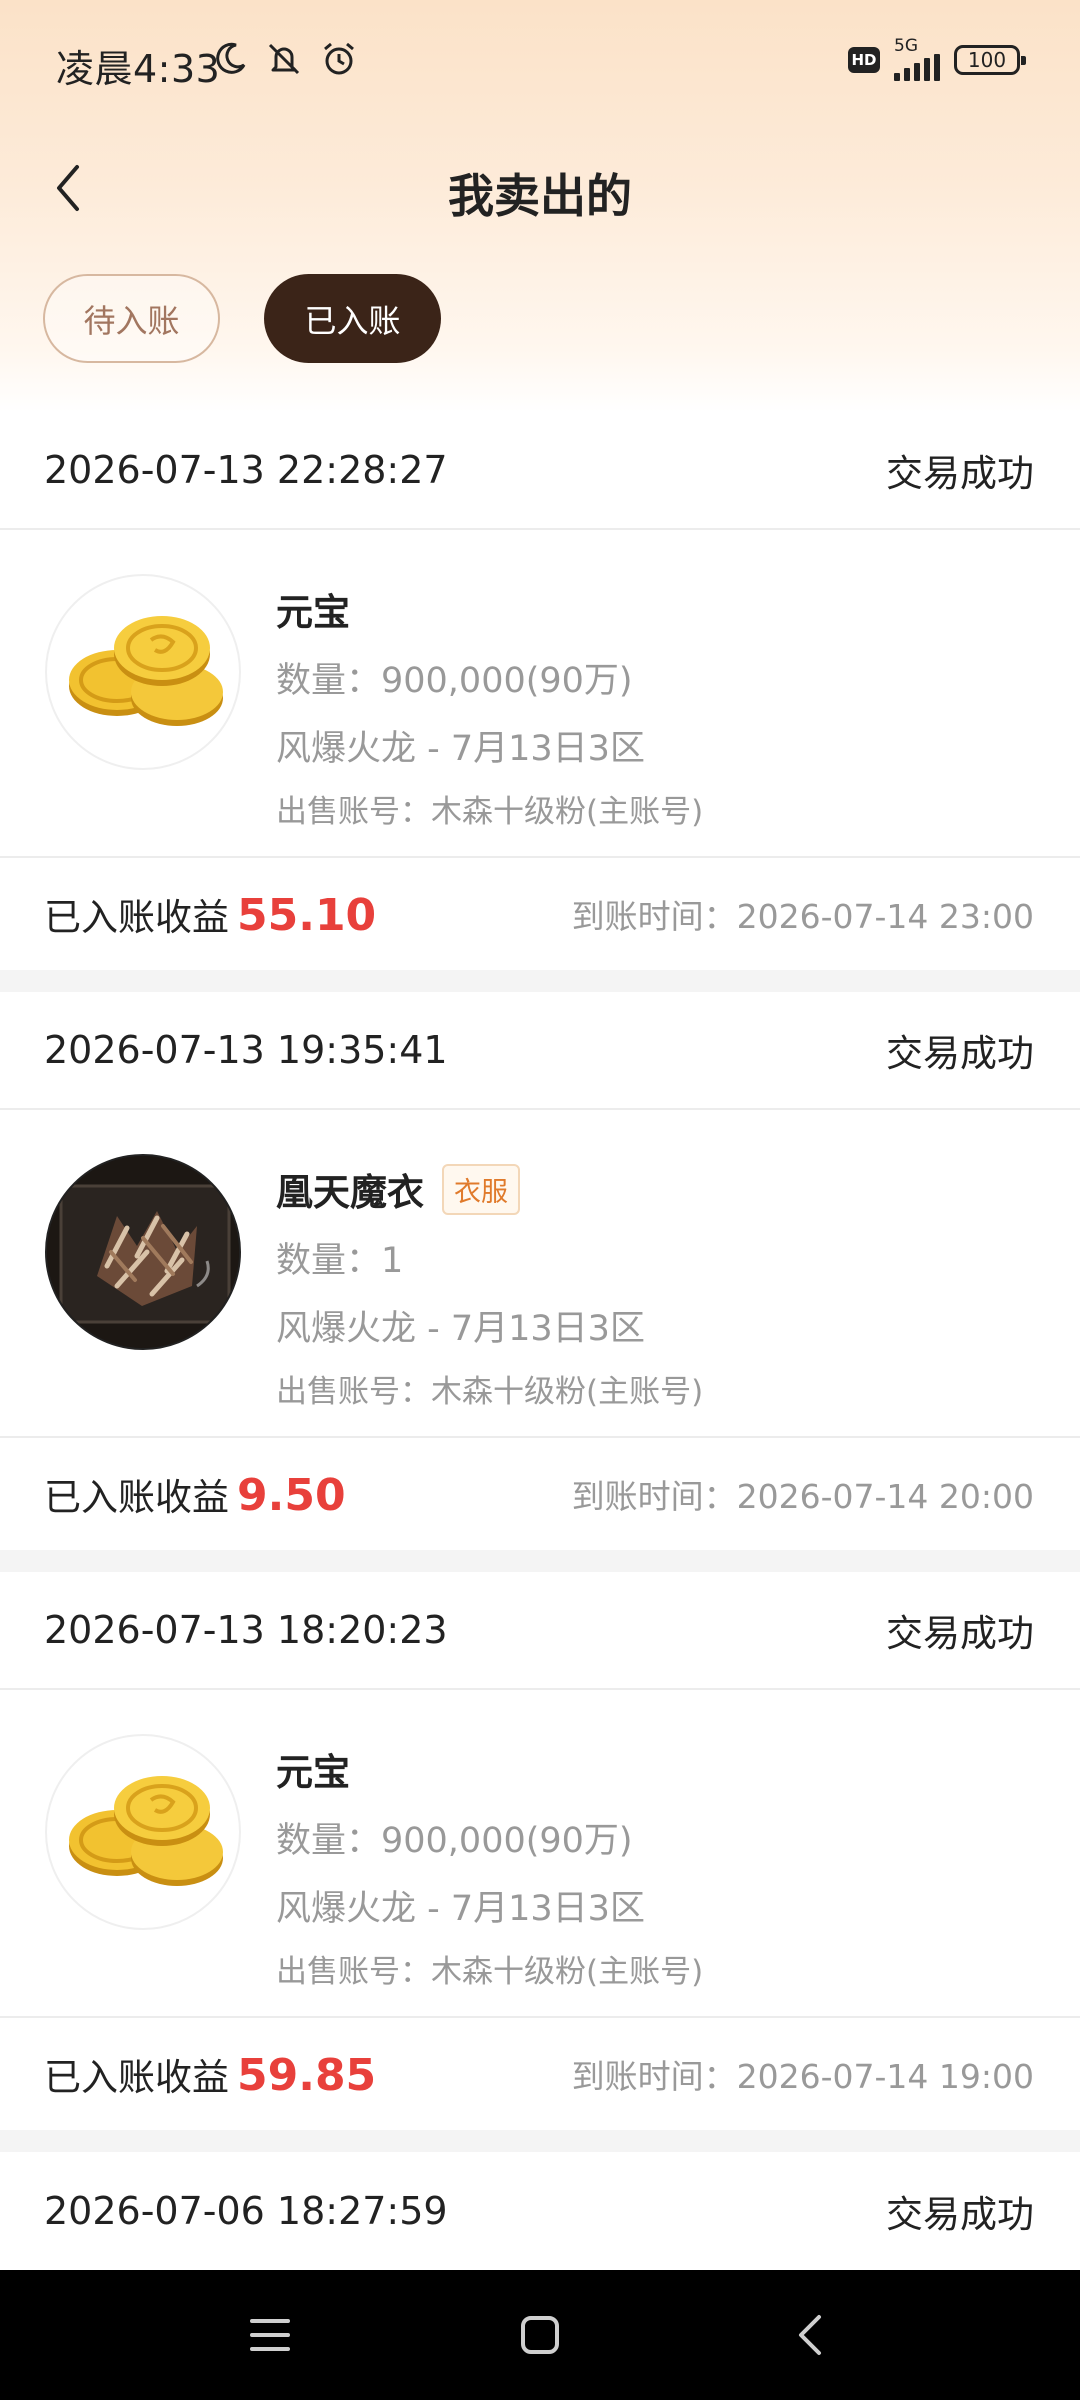  I want to click on system-nav-bar, so click(540, 2335).